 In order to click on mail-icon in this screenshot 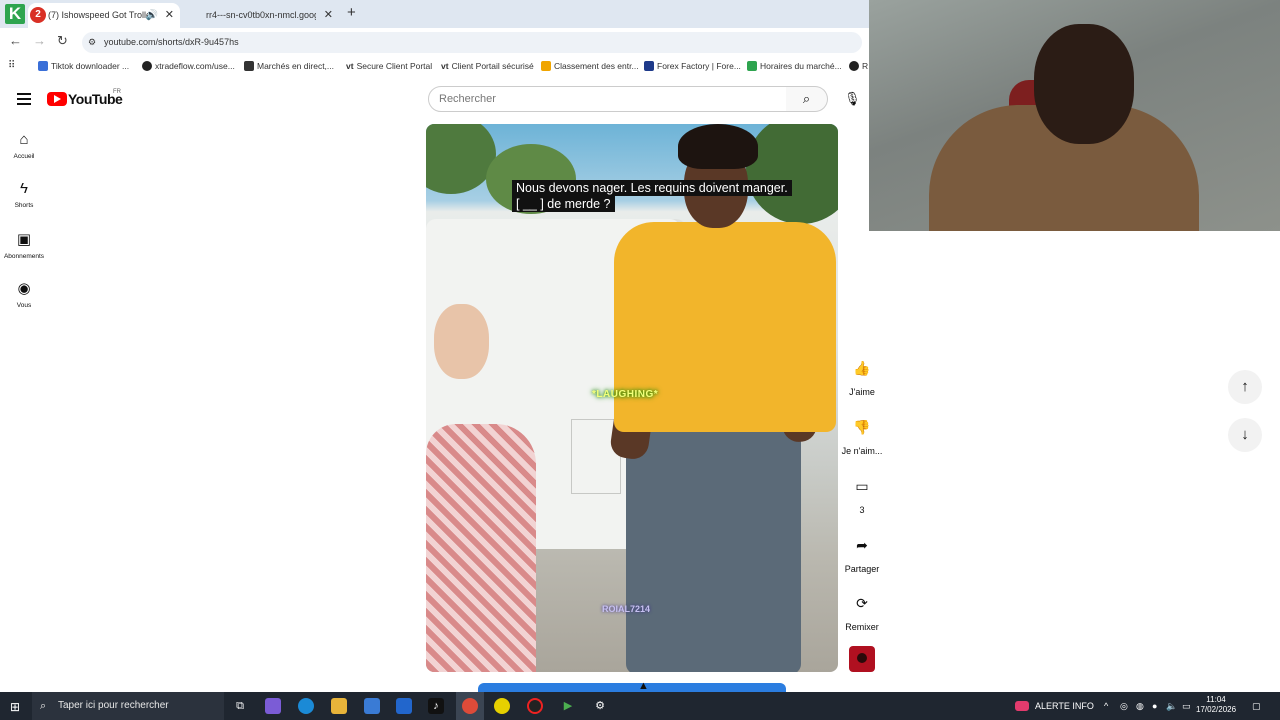, I will do `click(404, 706)`.